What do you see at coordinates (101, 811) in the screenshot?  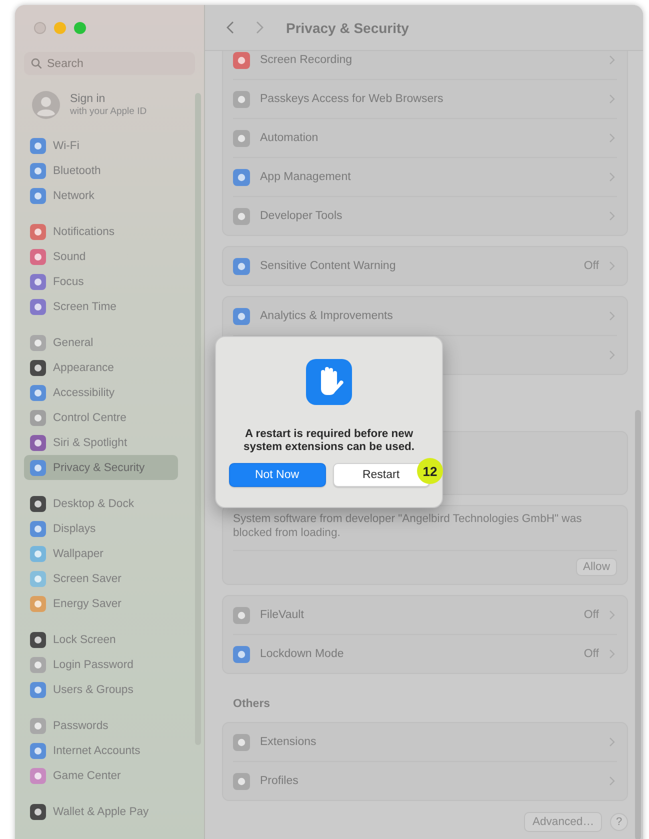 I see `sidebar-item: Wallet & Apple Pay` at bounding box center [101, 811].